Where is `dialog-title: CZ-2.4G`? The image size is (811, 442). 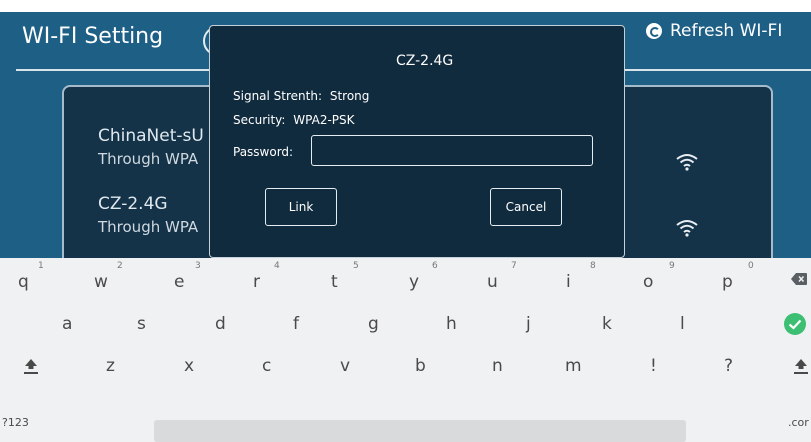 dialog-title: CZ-2.4G is located at coordinates (425, 61).